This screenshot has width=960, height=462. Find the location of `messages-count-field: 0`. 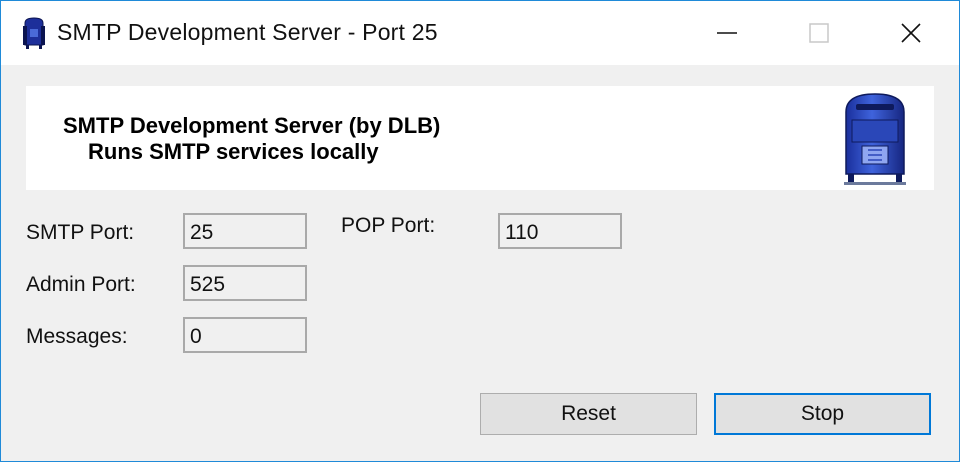

messages-count-field: 0 is located at coordinates (245, 335).